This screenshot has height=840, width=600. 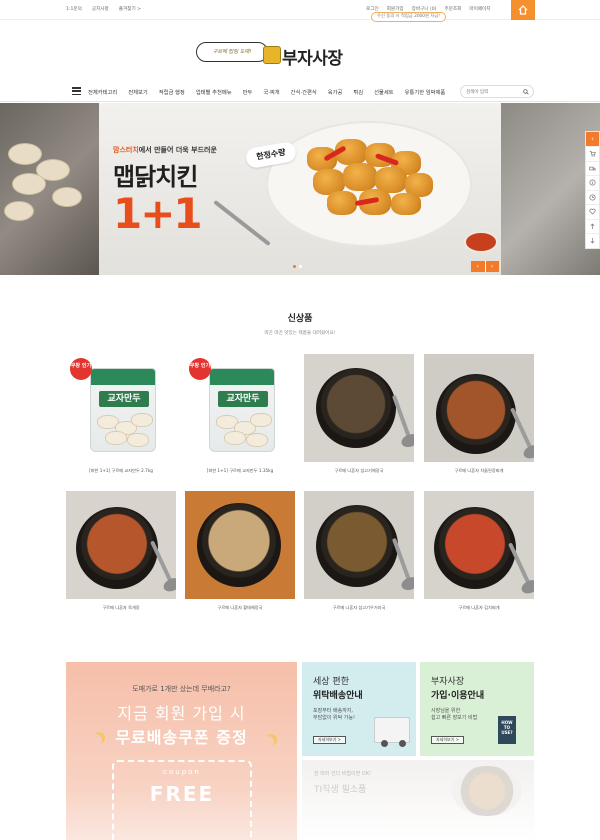 I want to click on faded-line-1: 한 마리 건다 비법이면 OK!, so click(x=342, y=774).